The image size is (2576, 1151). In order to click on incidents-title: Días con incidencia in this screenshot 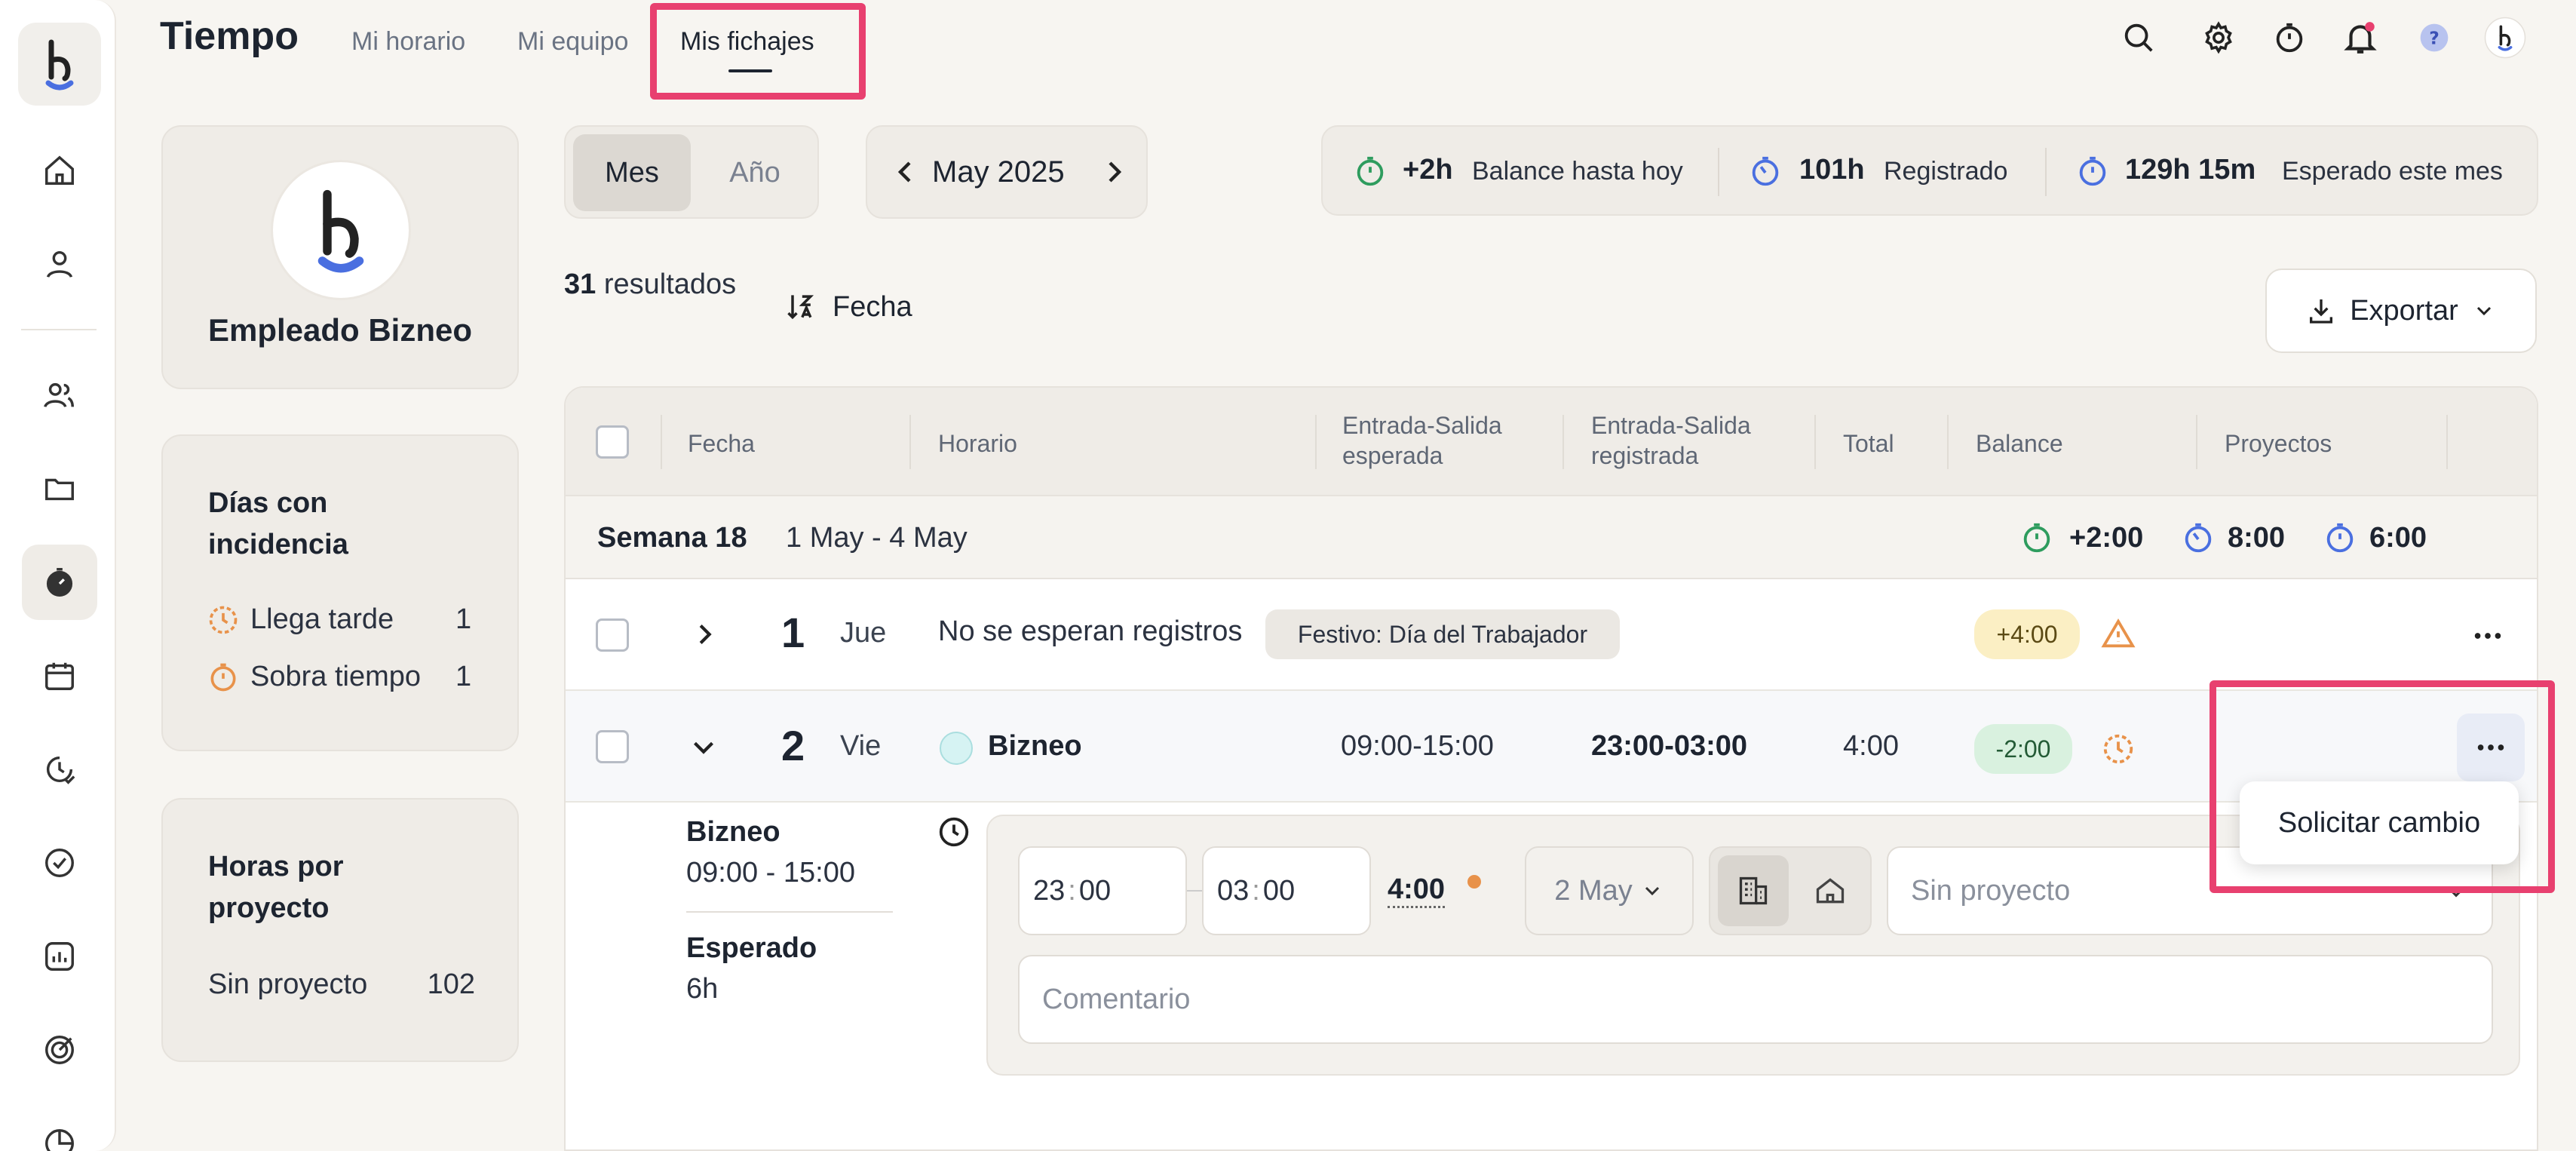, I will do `click(278, 524)`.